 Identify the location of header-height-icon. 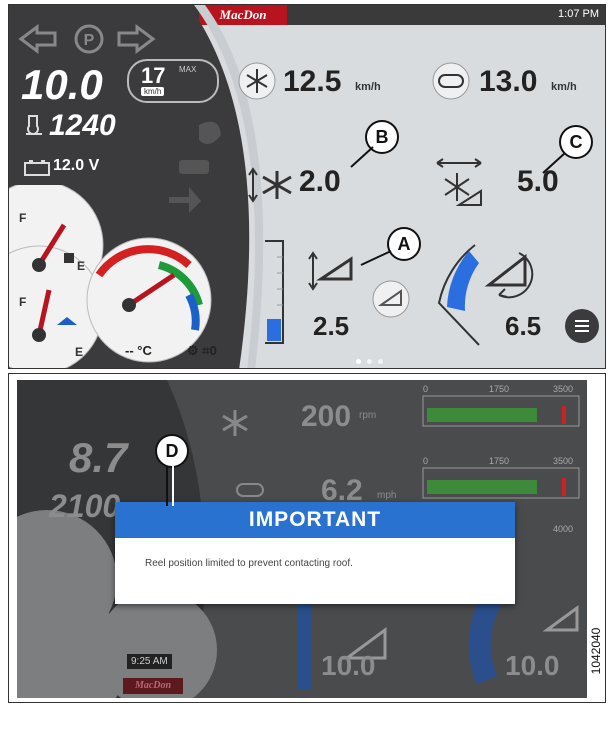
(330, 271).